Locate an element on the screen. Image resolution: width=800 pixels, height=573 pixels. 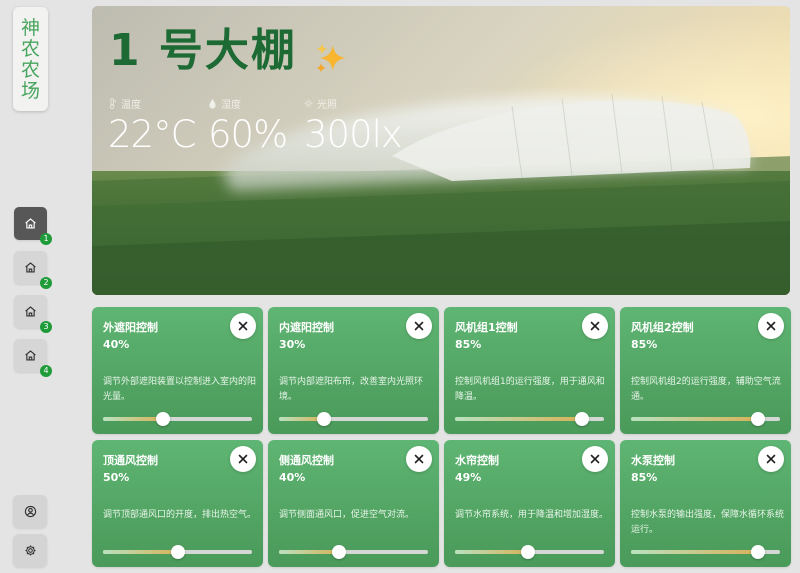
control-title: 顶通风控制 is located at coordinates (130, 460).